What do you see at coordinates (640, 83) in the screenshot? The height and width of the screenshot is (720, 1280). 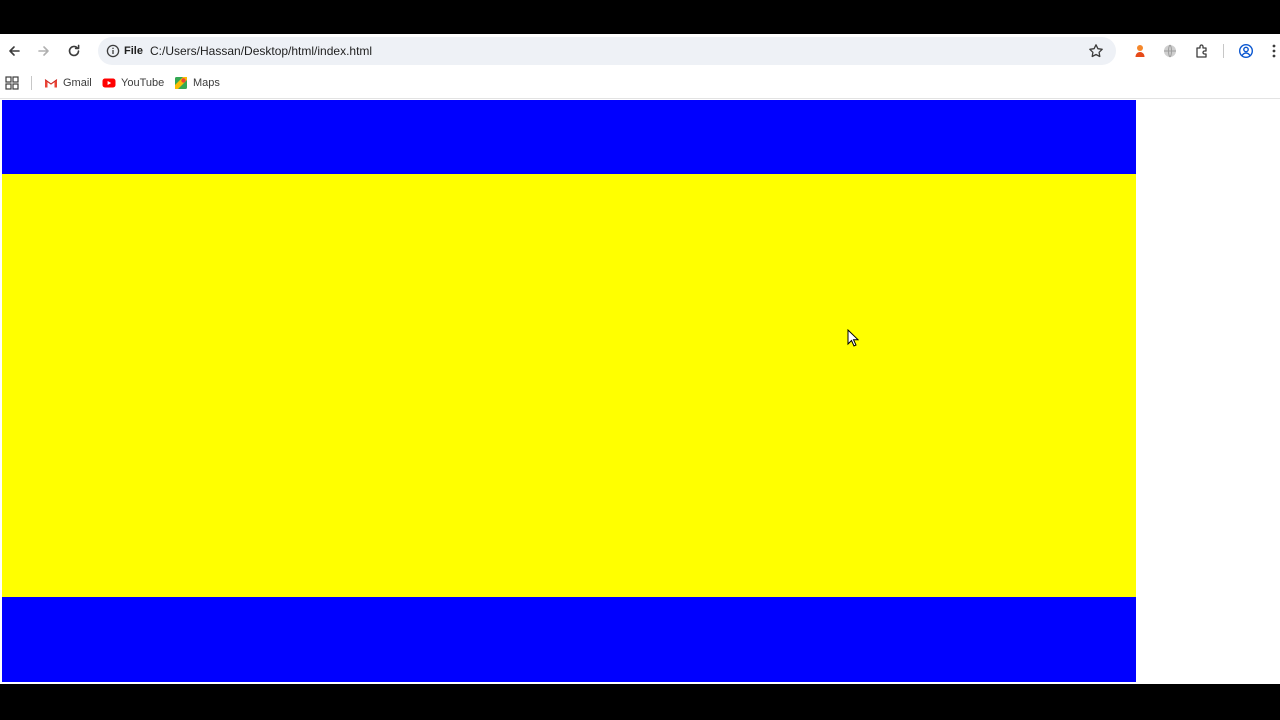 I see `bookmarks-bar: Gmail YouTube Maps` at bounding box center [640, 83].